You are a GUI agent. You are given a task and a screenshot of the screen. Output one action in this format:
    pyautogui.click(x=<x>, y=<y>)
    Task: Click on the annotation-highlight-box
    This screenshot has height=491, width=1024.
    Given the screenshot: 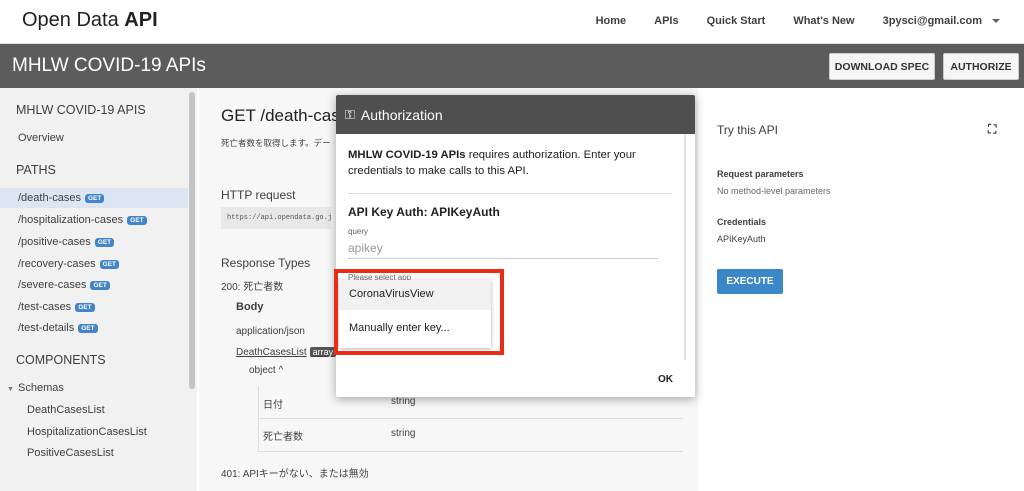 What is the action you would take?
    pyautogui.click(x=419, y=312)
    